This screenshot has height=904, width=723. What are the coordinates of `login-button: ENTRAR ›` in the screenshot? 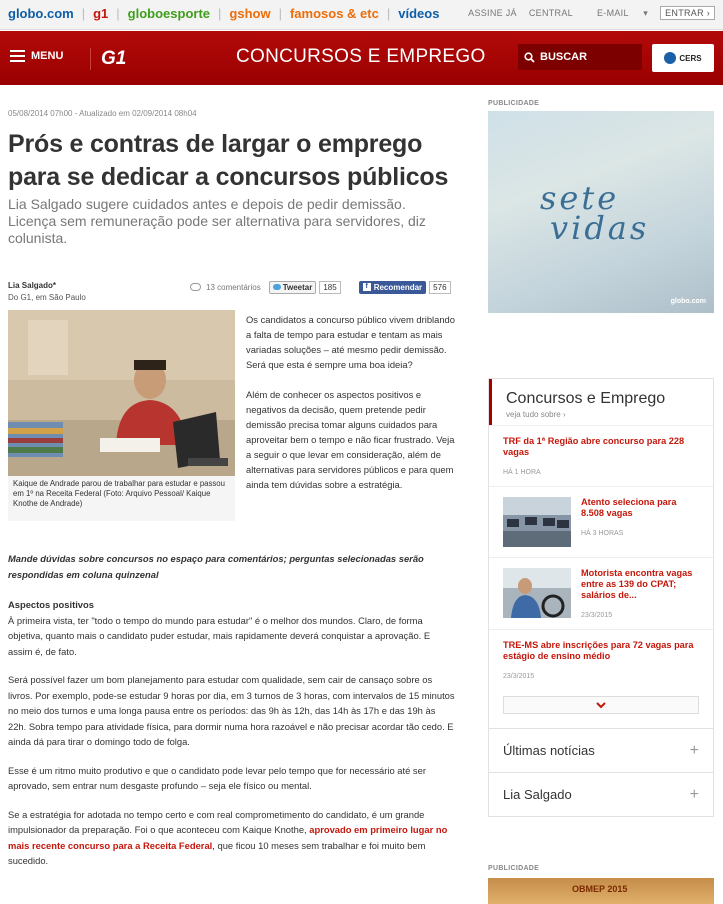 It's located at (687, 13).